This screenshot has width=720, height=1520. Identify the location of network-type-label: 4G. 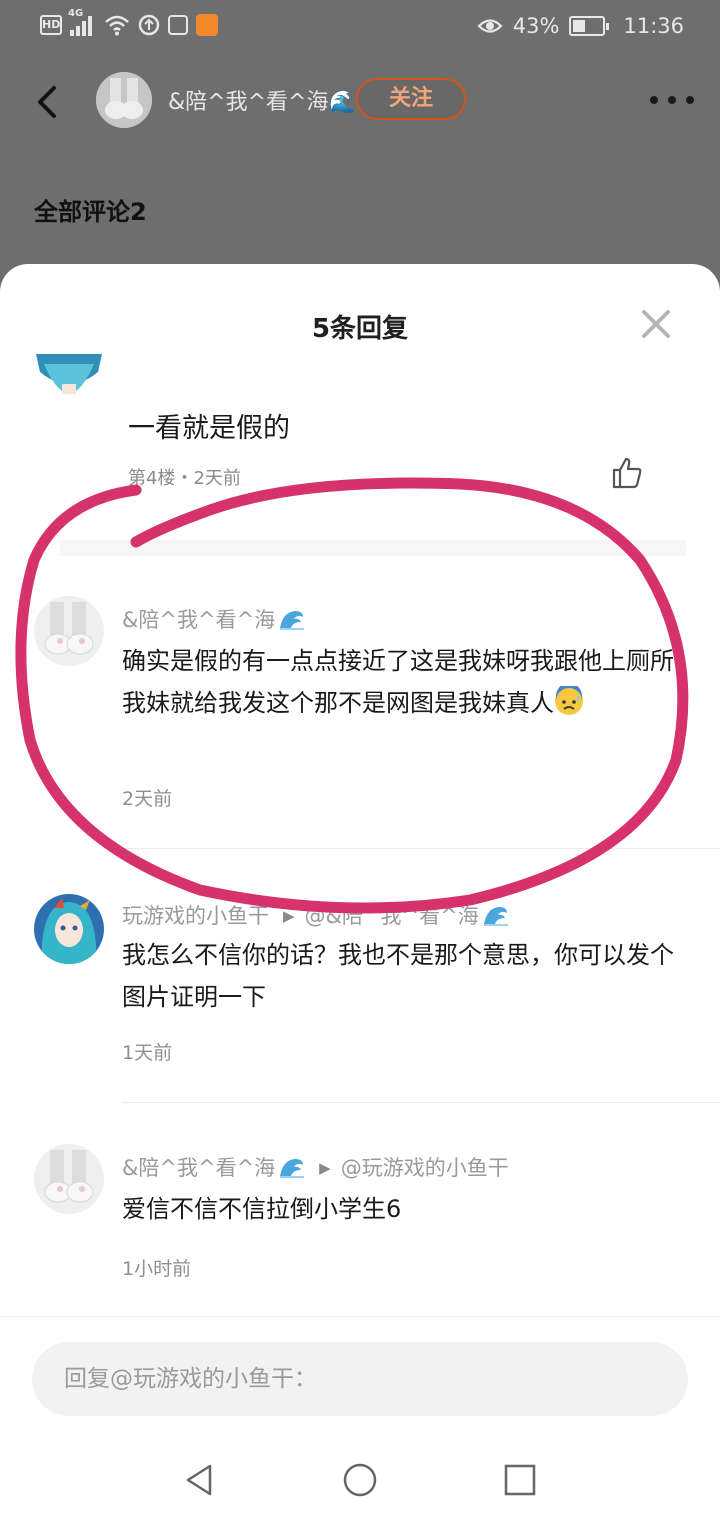
(76, 13).